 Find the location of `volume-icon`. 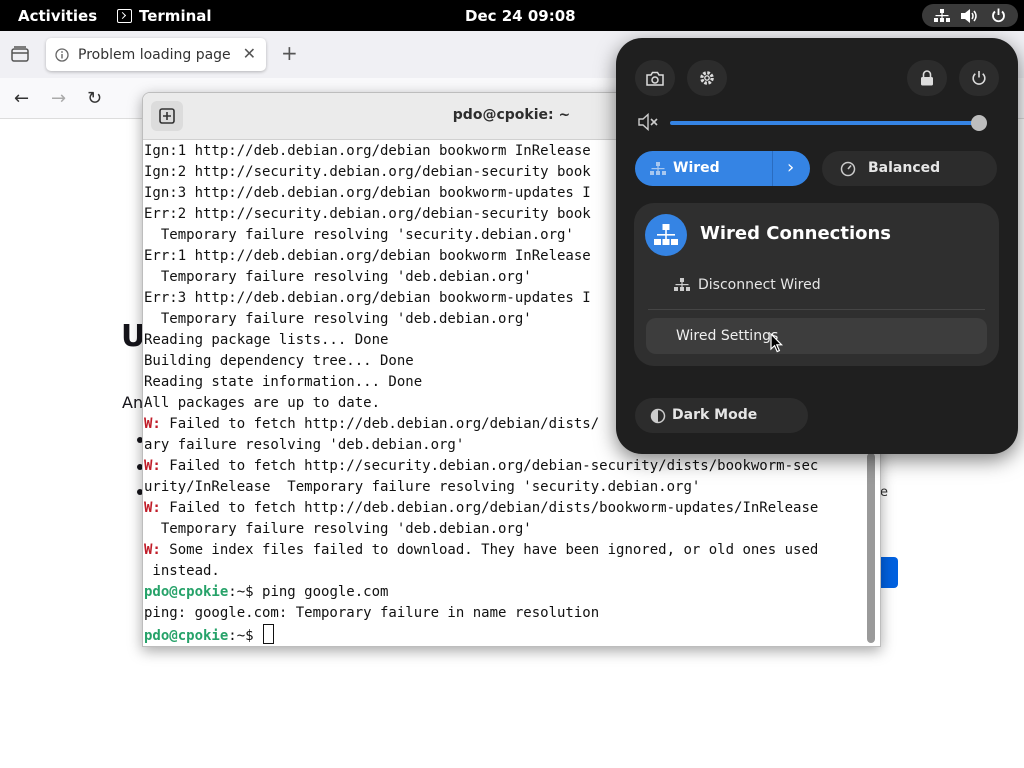

volume-icon is located at coordinates (969, 15).